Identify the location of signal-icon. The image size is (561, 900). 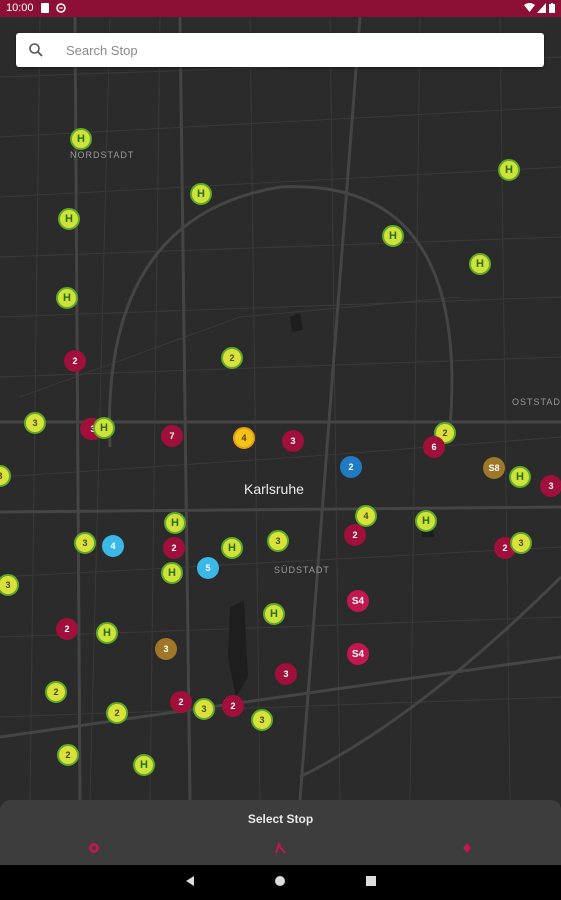
(542, 8).